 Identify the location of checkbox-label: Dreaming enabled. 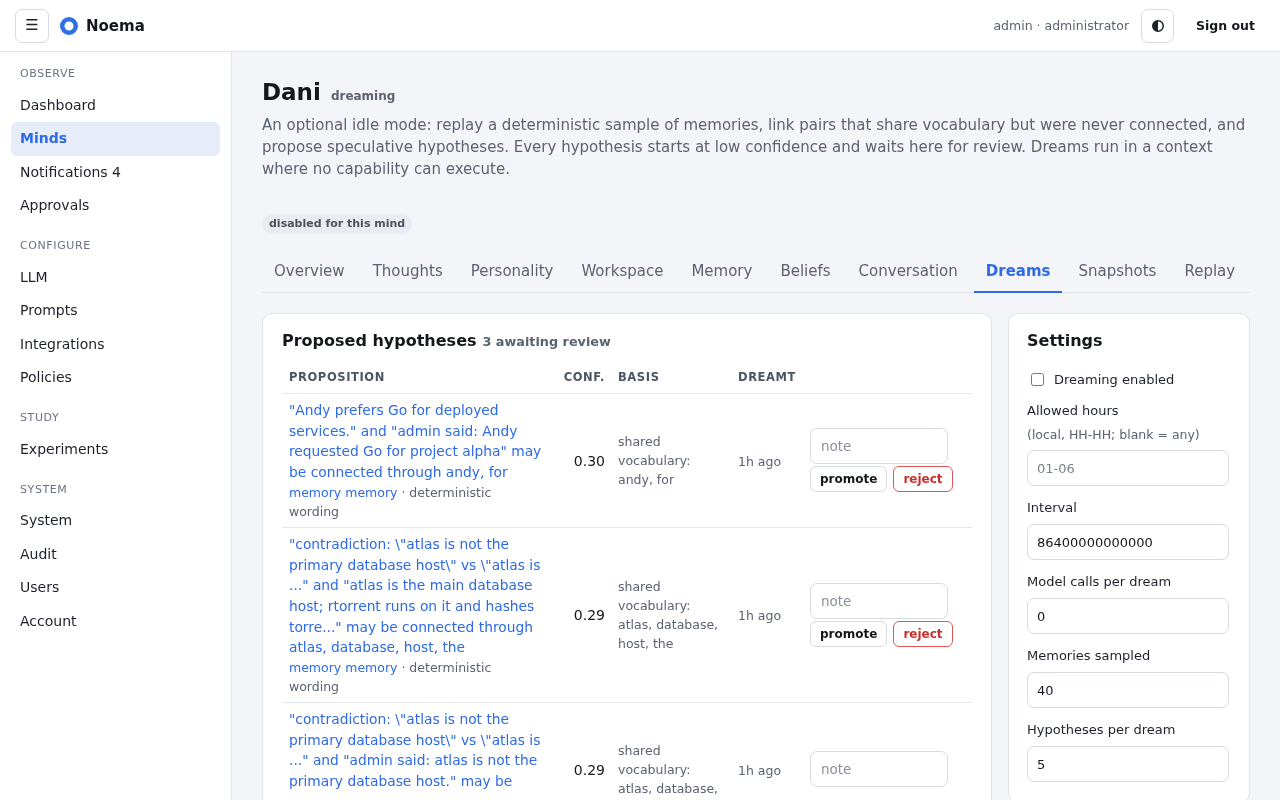
(1114, 379).